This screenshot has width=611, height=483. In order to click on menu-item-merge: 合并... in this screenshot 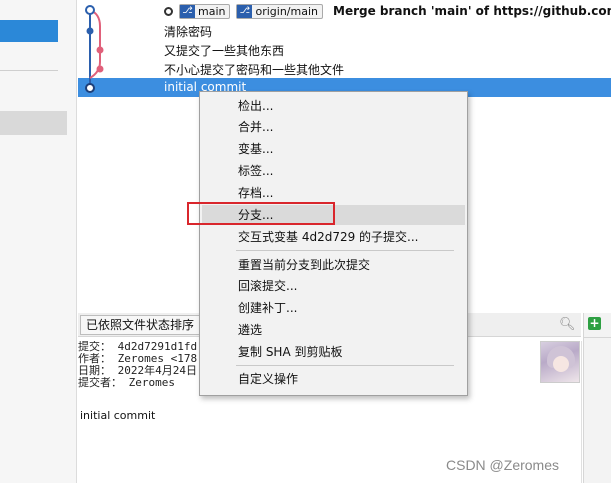, I will do `click(333, 127)`.